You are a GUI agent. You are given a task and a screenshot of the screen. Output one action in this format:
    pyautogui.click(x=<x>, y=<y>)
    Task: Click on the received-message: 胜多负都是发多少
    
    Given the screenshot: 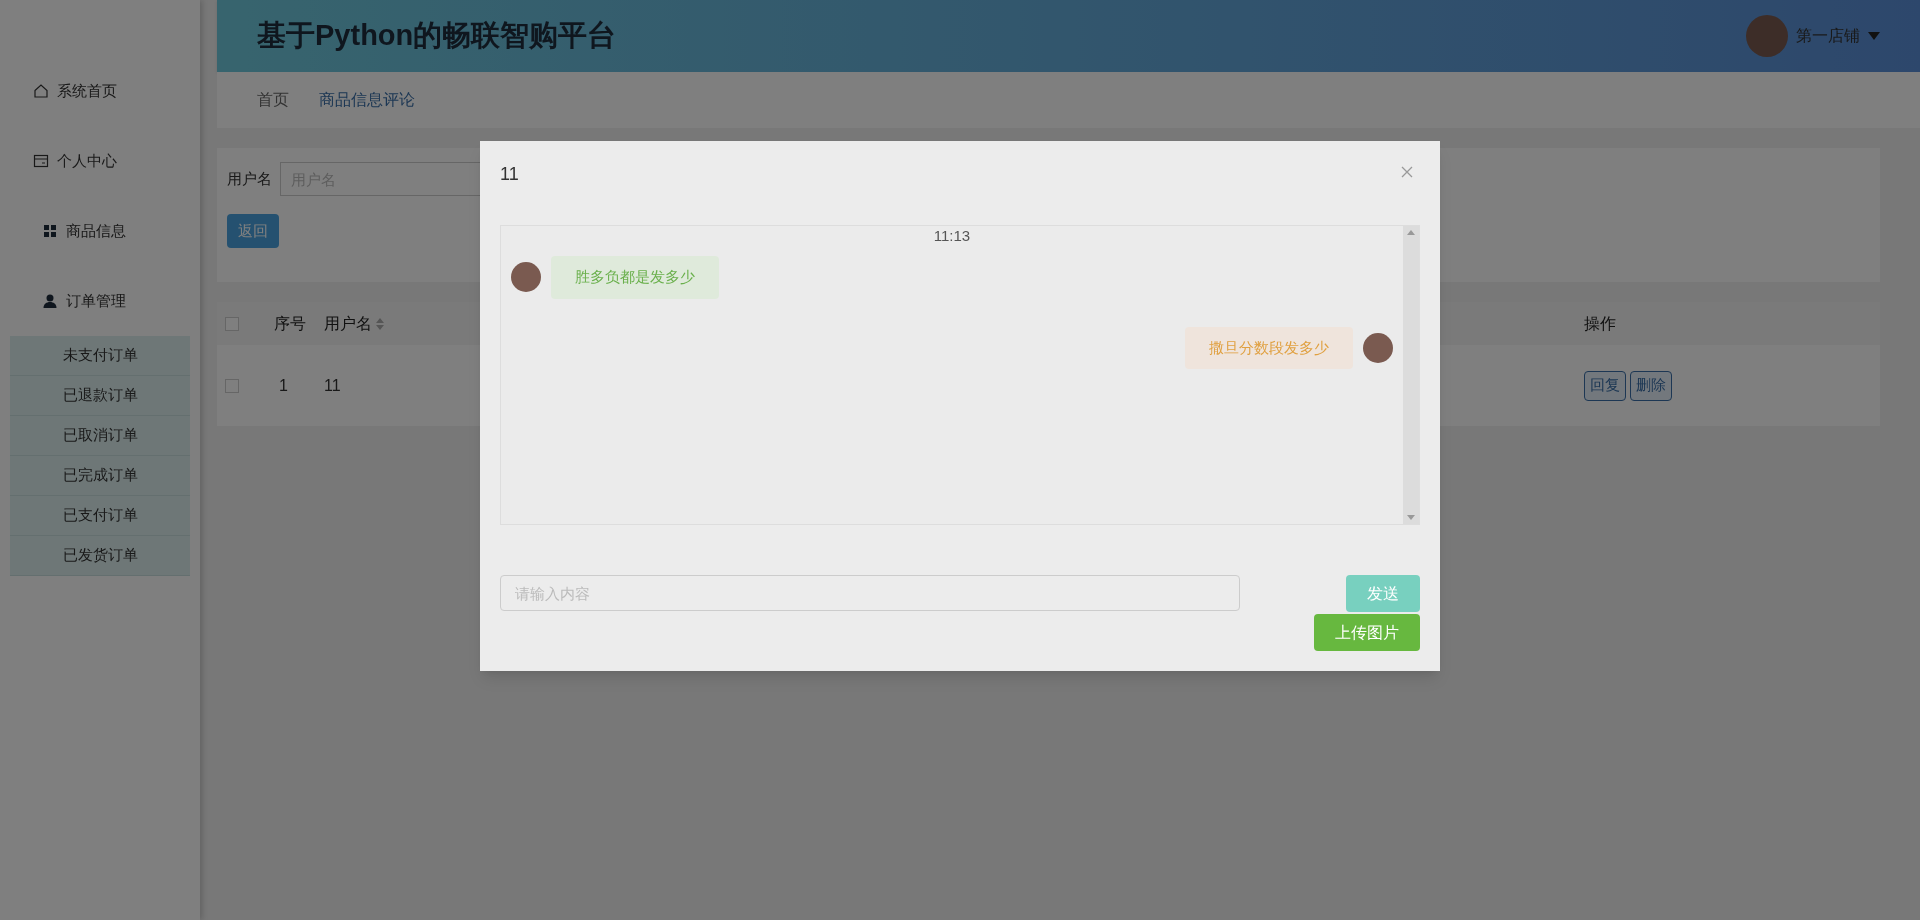 What is the action you would take?
    pyautogui.click(x=635, y=277)
    